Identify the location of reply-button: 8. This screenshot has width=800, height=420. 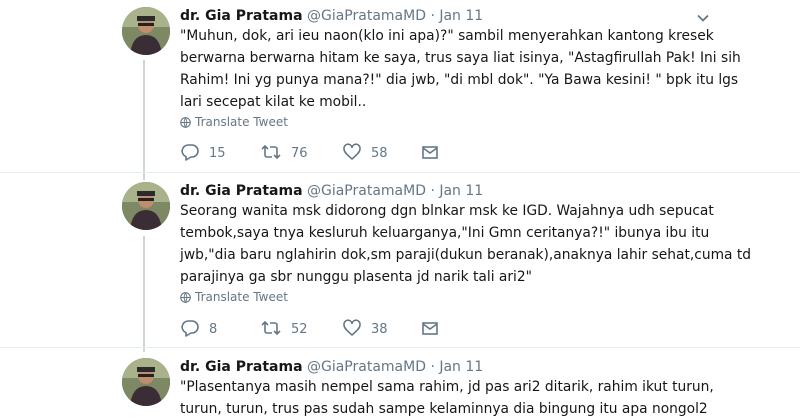
(198, 330).